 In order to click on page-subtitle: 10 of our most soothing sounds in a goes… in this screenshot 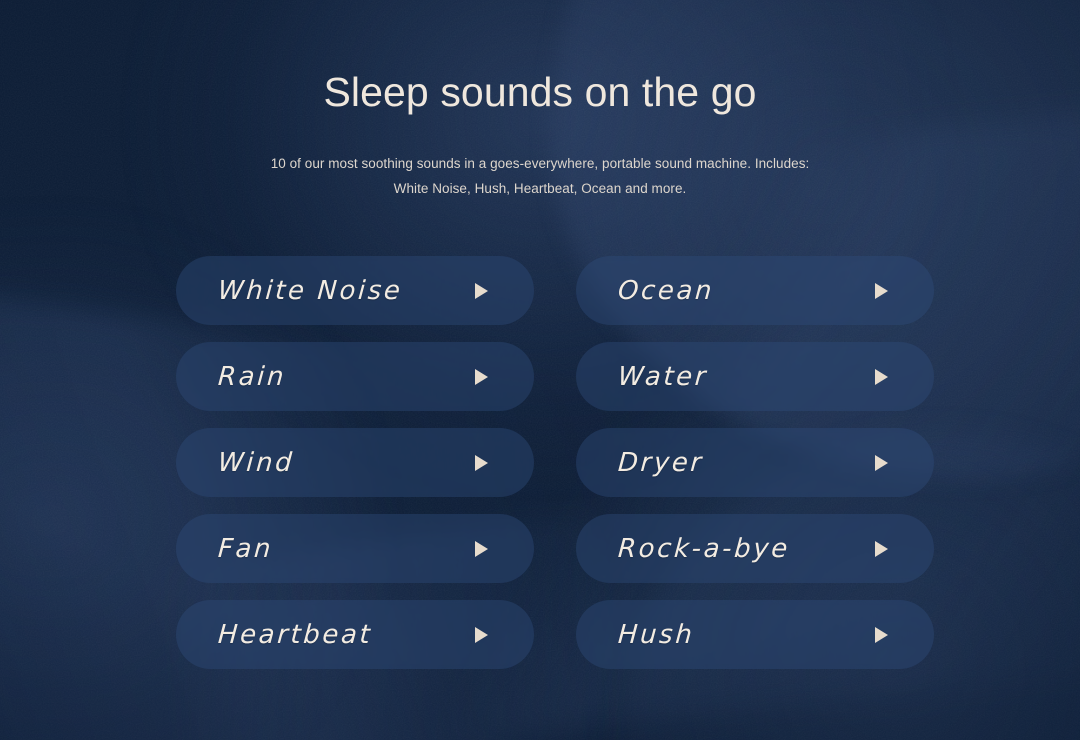, I will do `click(540, 176)`.